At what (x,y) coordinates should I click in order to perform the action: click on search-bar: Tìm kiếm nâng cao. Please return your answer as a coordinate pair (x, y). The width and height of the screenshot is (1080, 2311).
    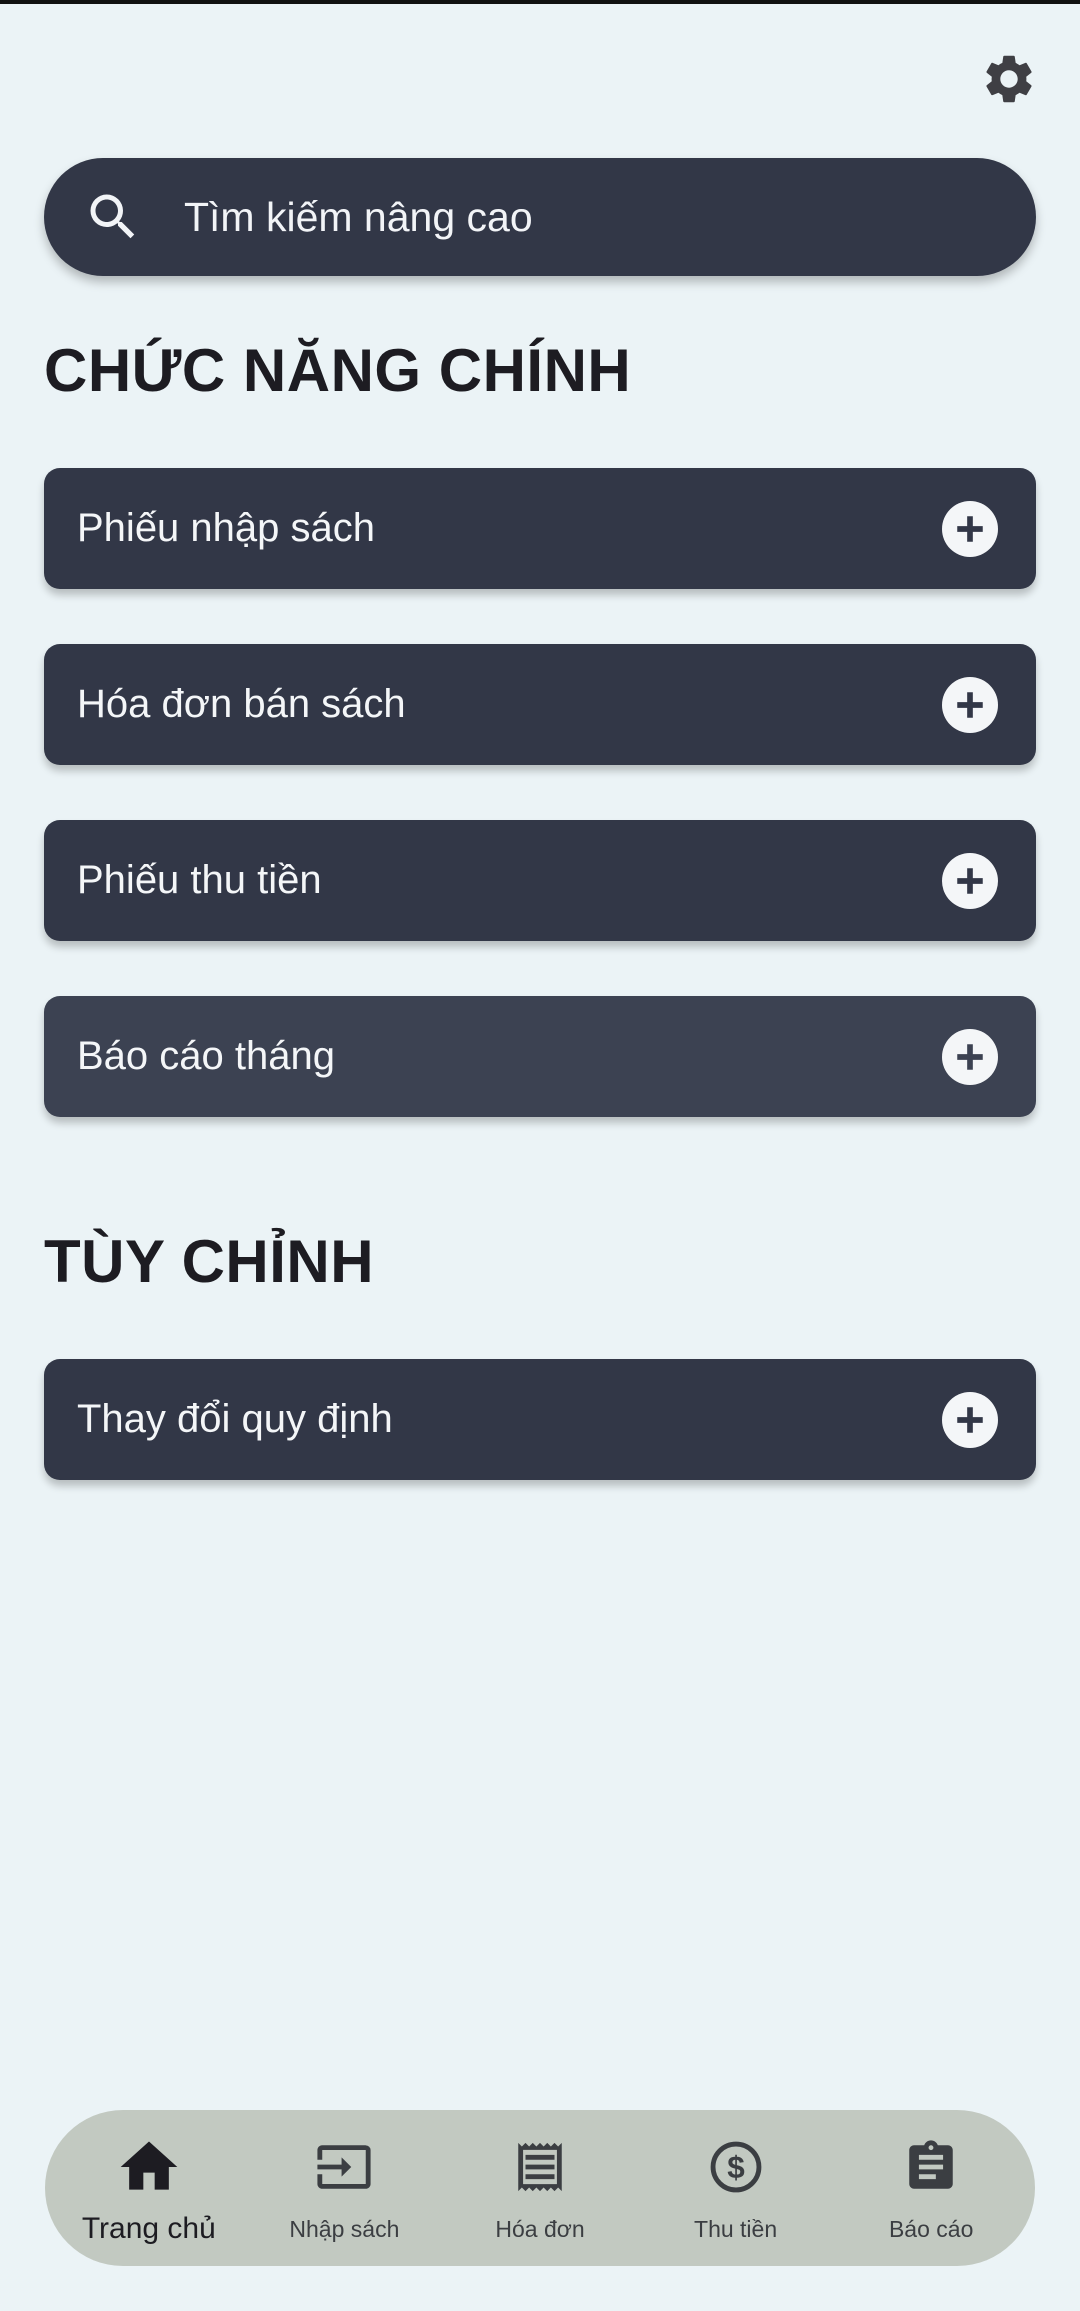
    Looking at the image, I should click on (540, 217).